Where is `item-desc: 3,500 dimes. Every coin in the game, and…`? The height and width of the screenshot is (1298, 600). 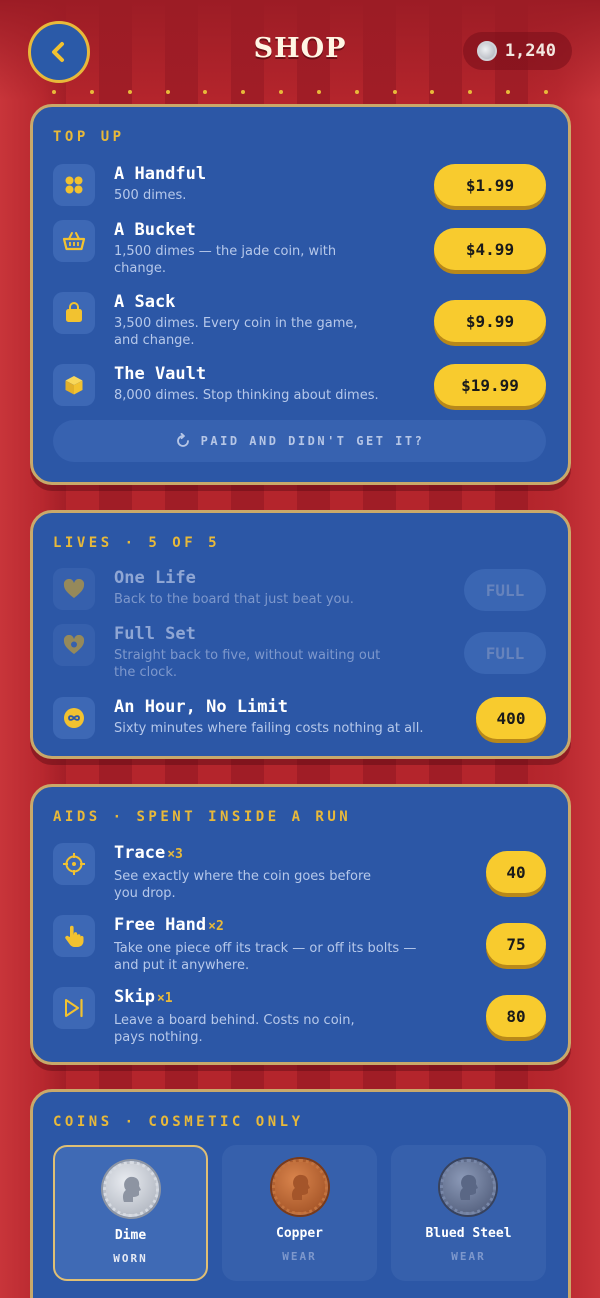 item-desc: 3,500 dimes. Every coin in the game, and… is located at coordinates (236, 332).